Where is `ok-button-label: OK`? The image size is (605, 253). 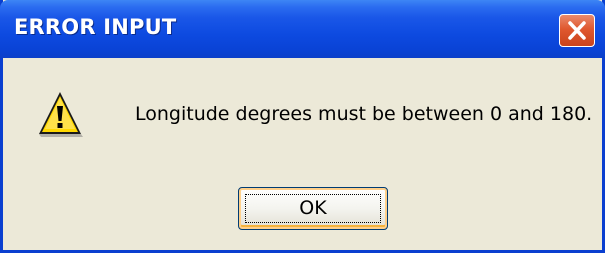 ok-button-label: OK is located at coordinates (313, 208).